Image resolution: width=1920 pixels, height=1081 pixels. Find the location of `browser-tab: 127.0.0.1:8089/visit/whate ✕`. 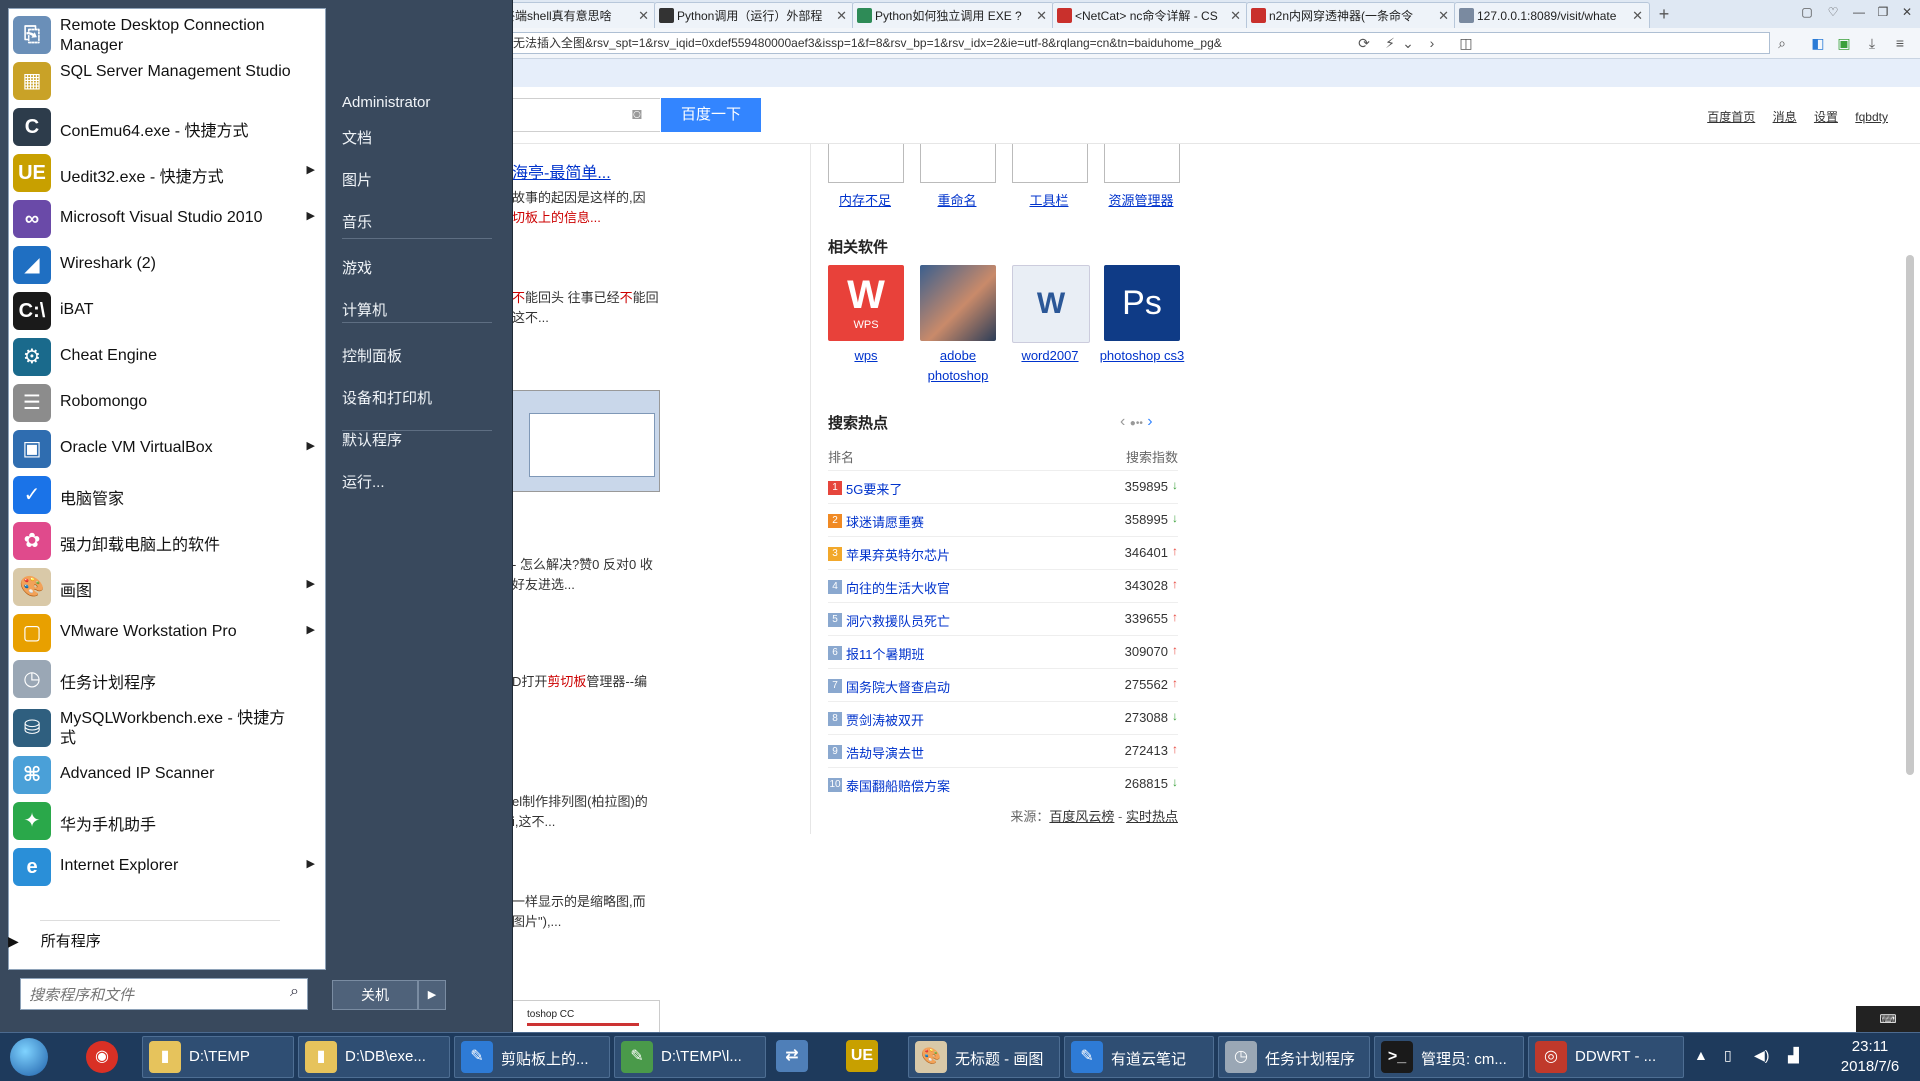

browser-tab: 127.0.0.1:8089/visit/whate ✕ is located at coordinates (1552, 15).